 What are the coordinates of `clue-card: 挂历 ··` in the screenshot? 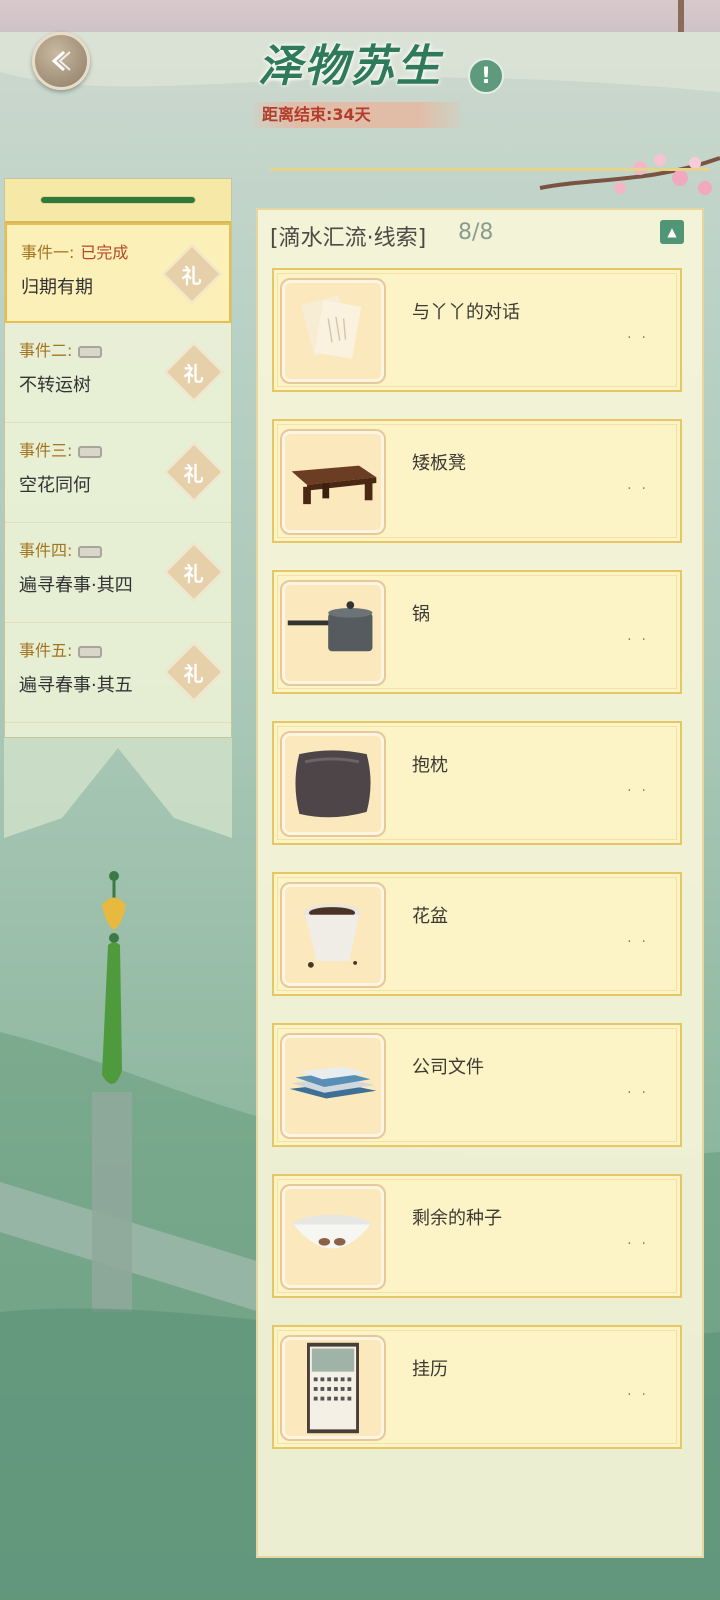 It's located at (477, 1387).